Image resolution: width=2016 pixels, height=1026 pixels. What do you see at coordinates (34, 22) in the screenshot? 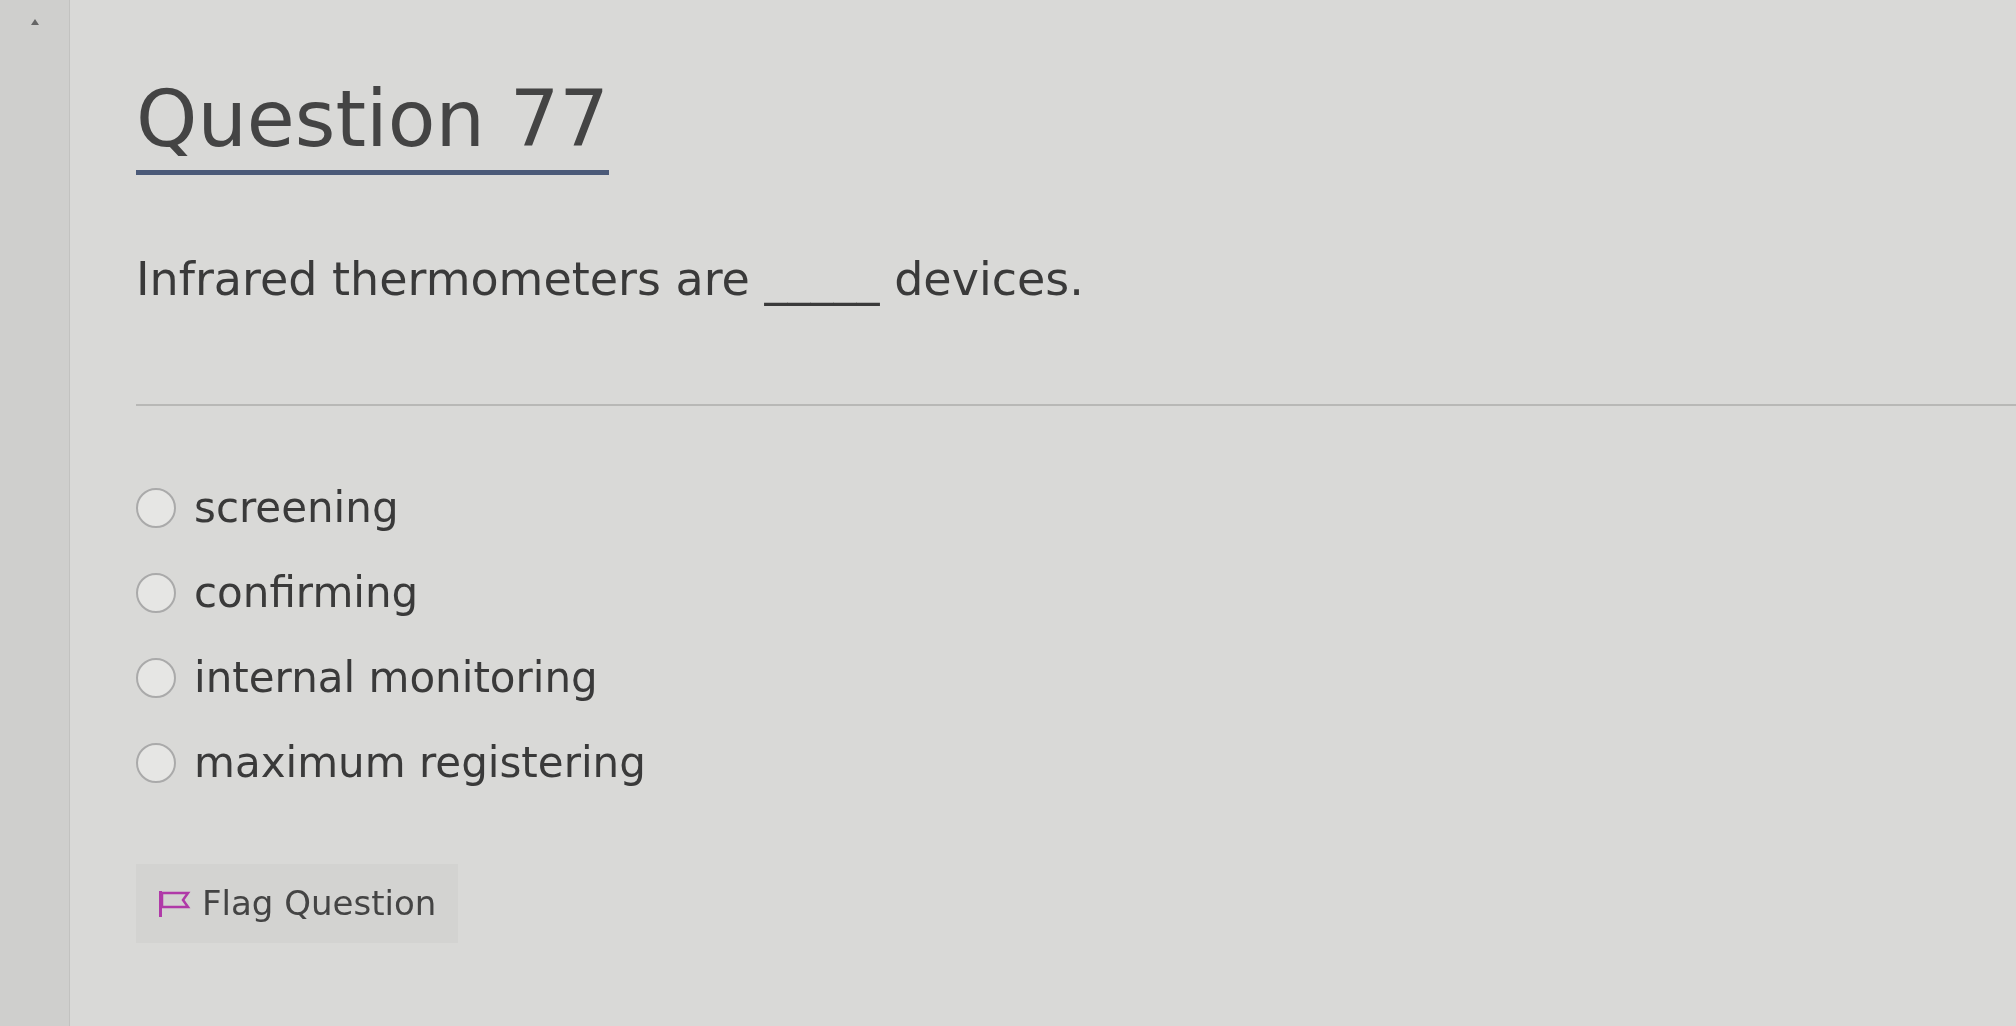
I see `scroll-up-icon` at bounding box center [34, 22].